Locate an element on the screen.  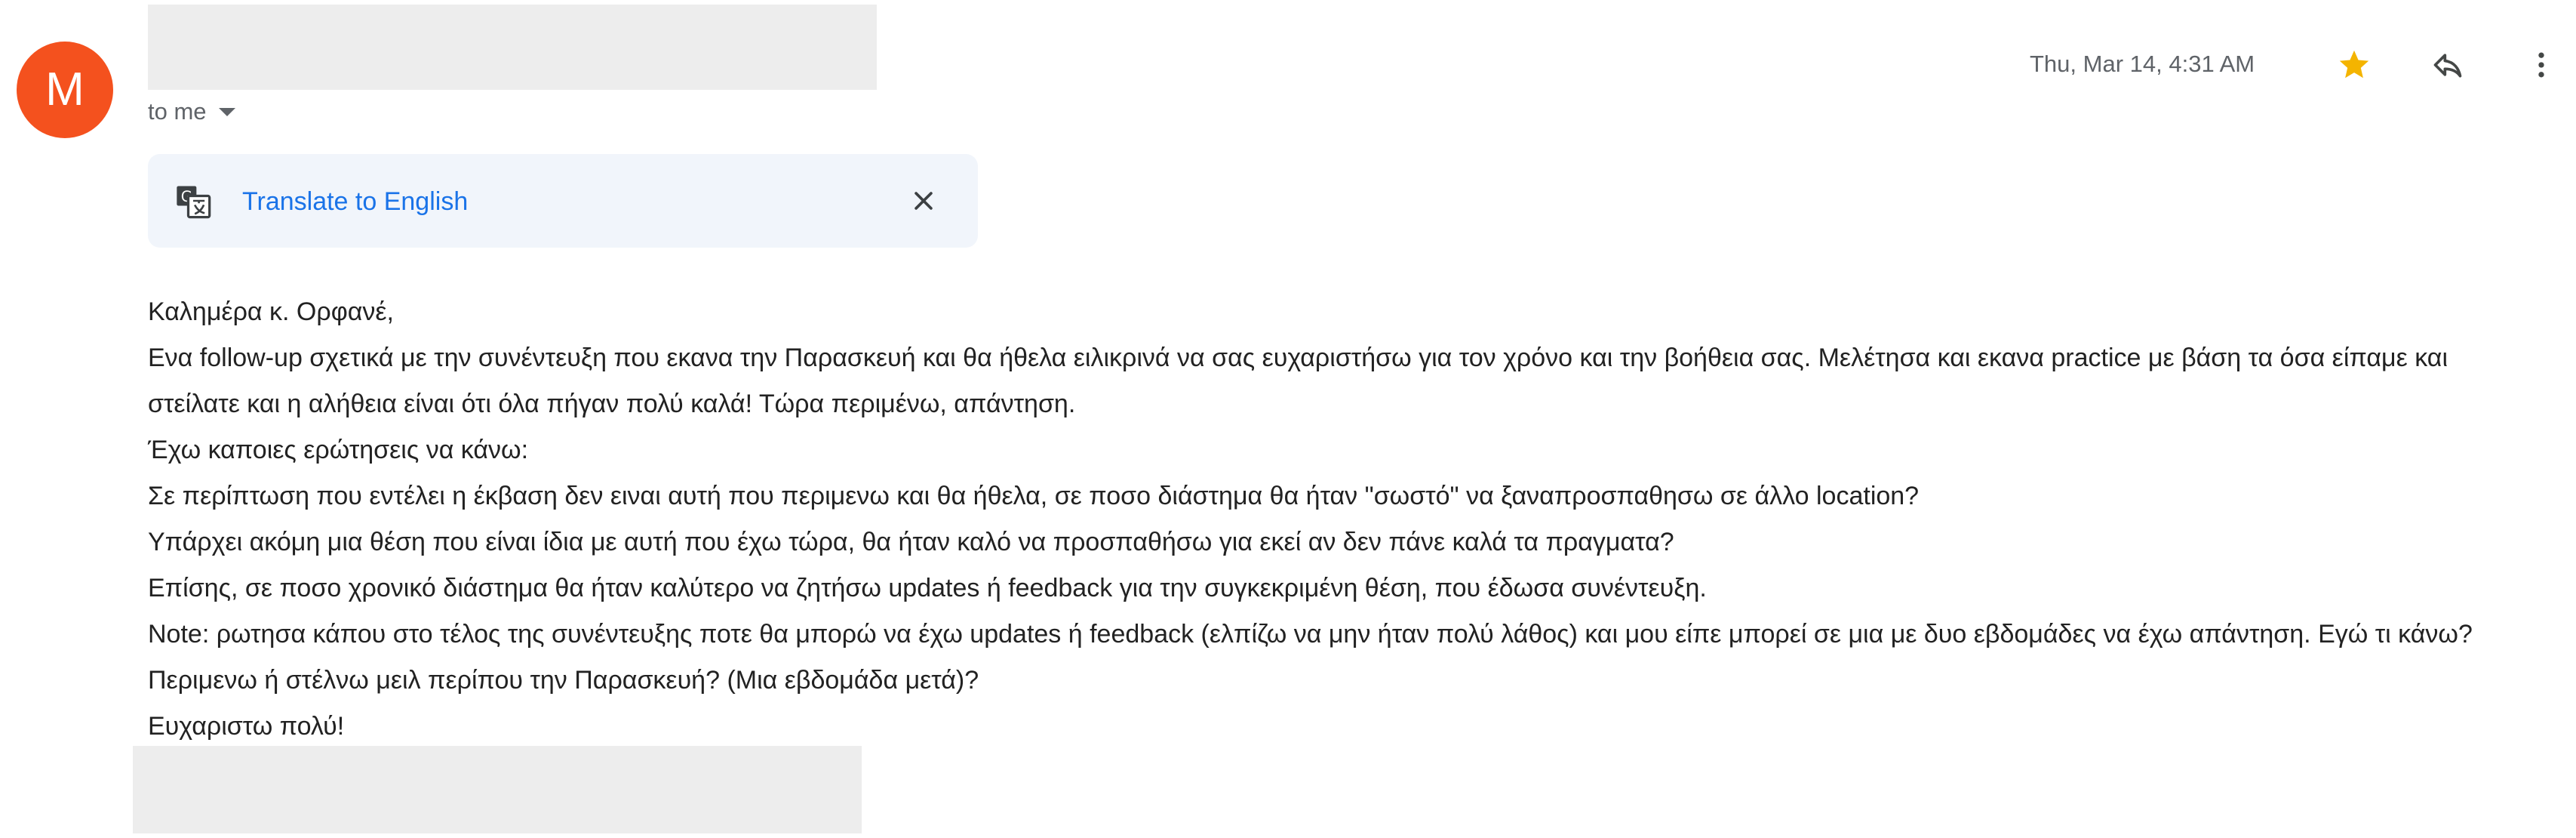
more-vert-icon is located at coordinates (2541, 65).